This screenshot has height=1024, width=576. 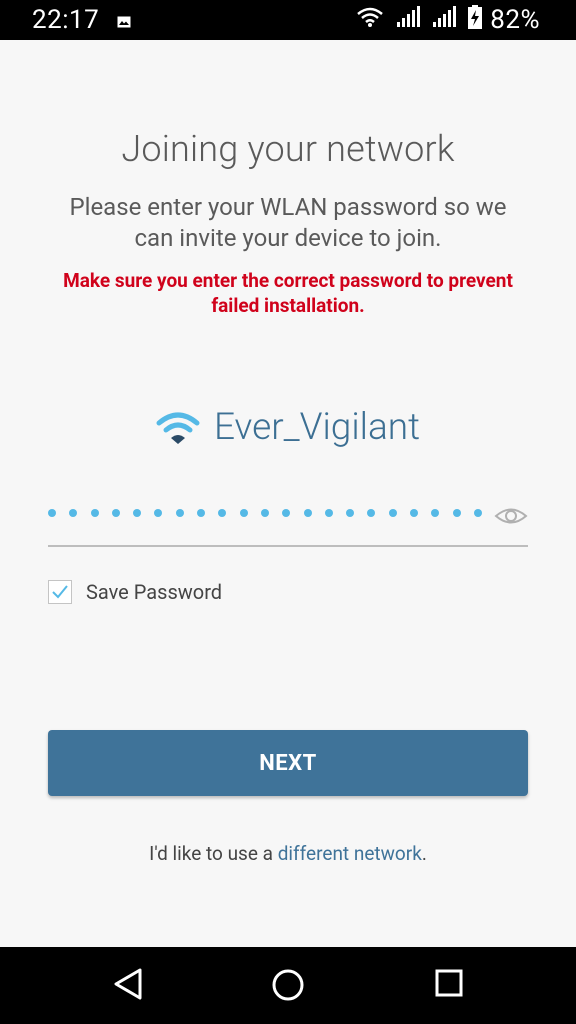 What do you see at coordinates (213, 853) in the screenshot?
I see `footer-prefix: I'd like to use a` at bounding box center [213, 853].